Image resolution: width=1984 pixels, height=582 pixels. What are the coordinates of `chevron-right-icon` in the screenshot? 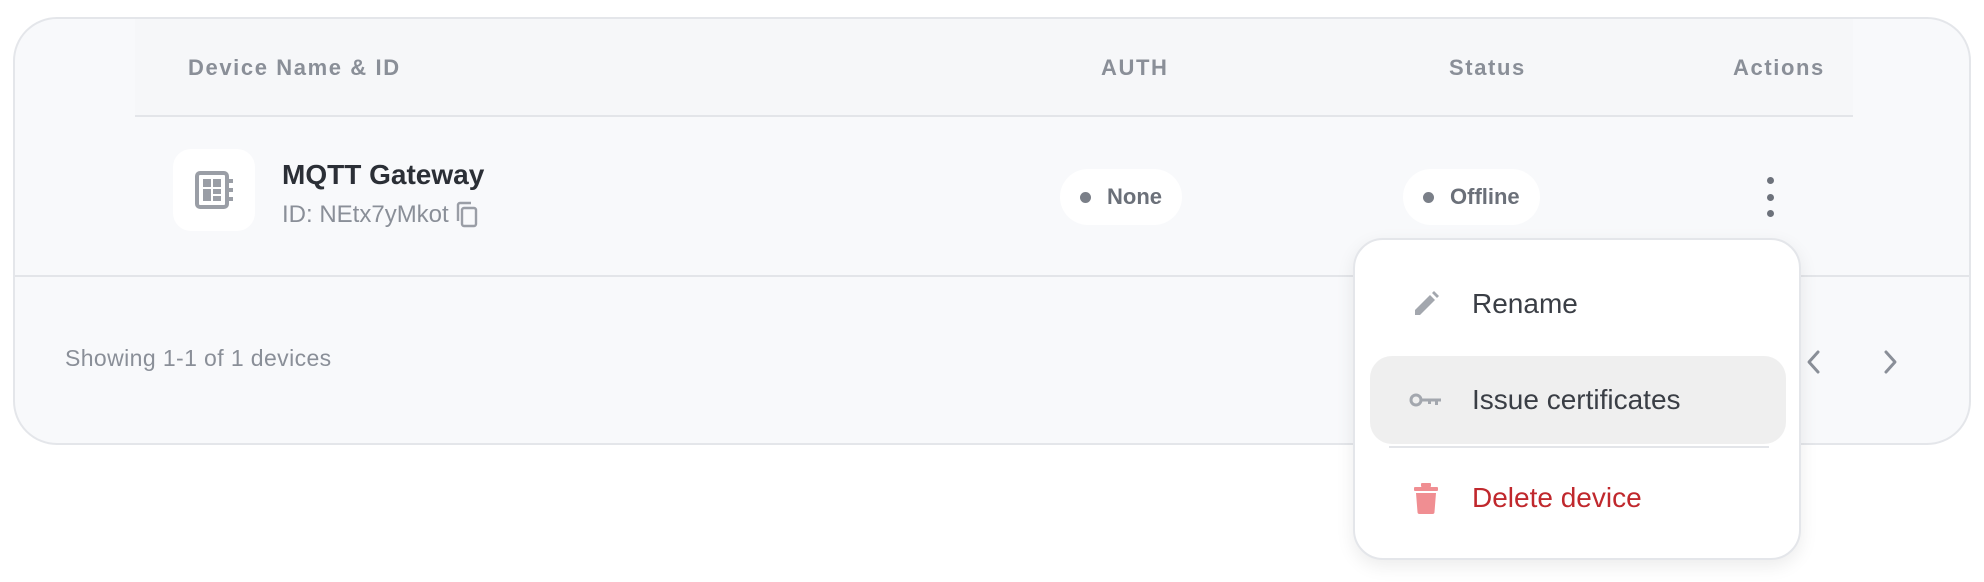 It's located at (1890, 364).